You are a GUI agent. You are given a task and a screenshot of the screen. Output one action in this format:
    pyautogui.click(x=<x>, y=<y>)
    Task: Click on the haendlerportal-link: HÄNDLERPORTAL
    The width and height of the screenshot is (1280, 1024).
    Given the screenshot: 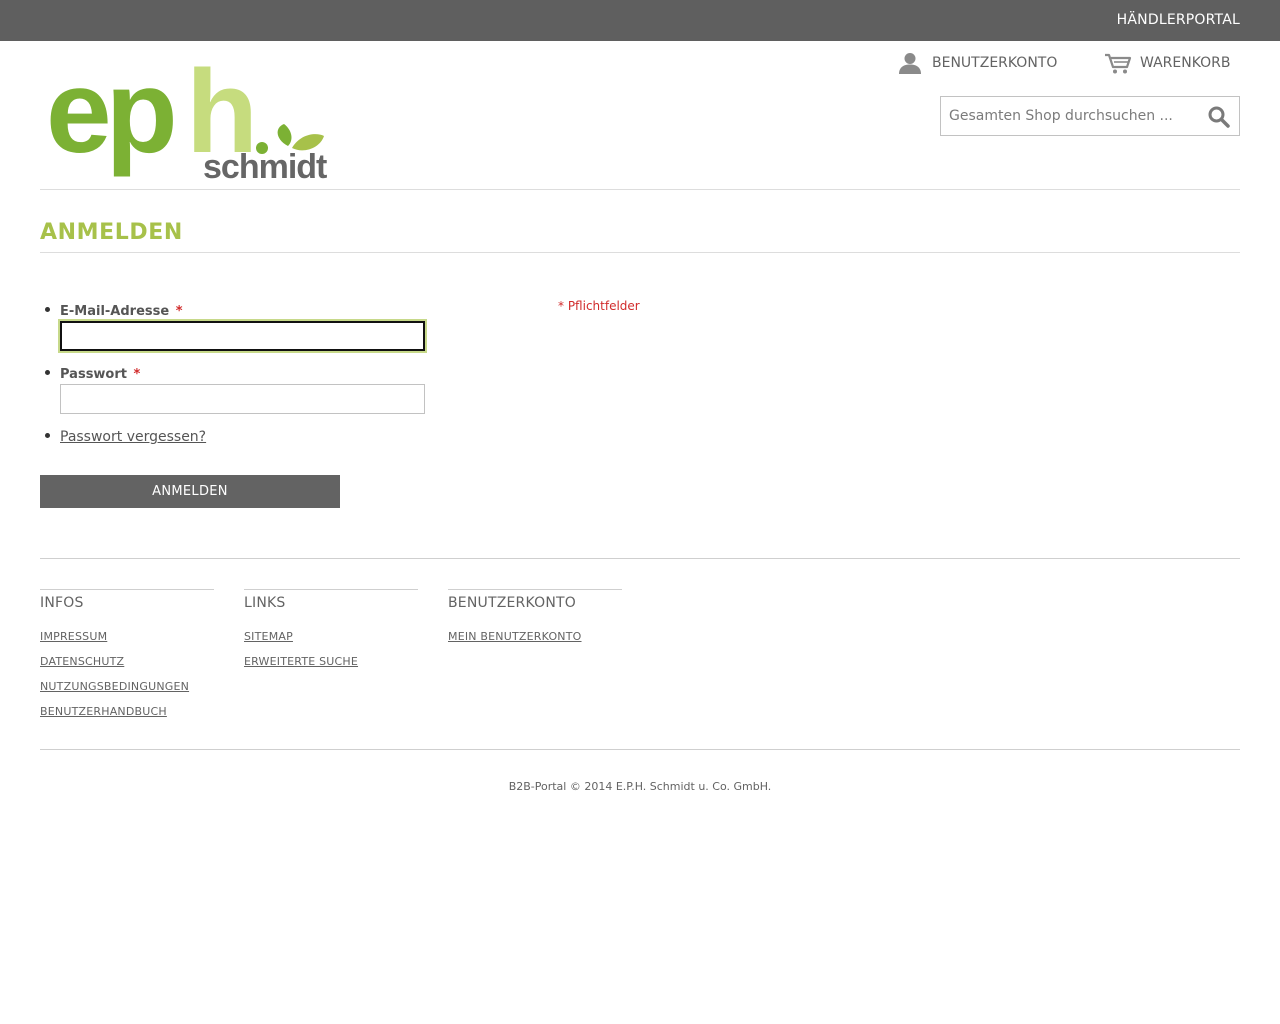 What is the action you would take?
    pyautogui.click(x=1178, y=20)
    